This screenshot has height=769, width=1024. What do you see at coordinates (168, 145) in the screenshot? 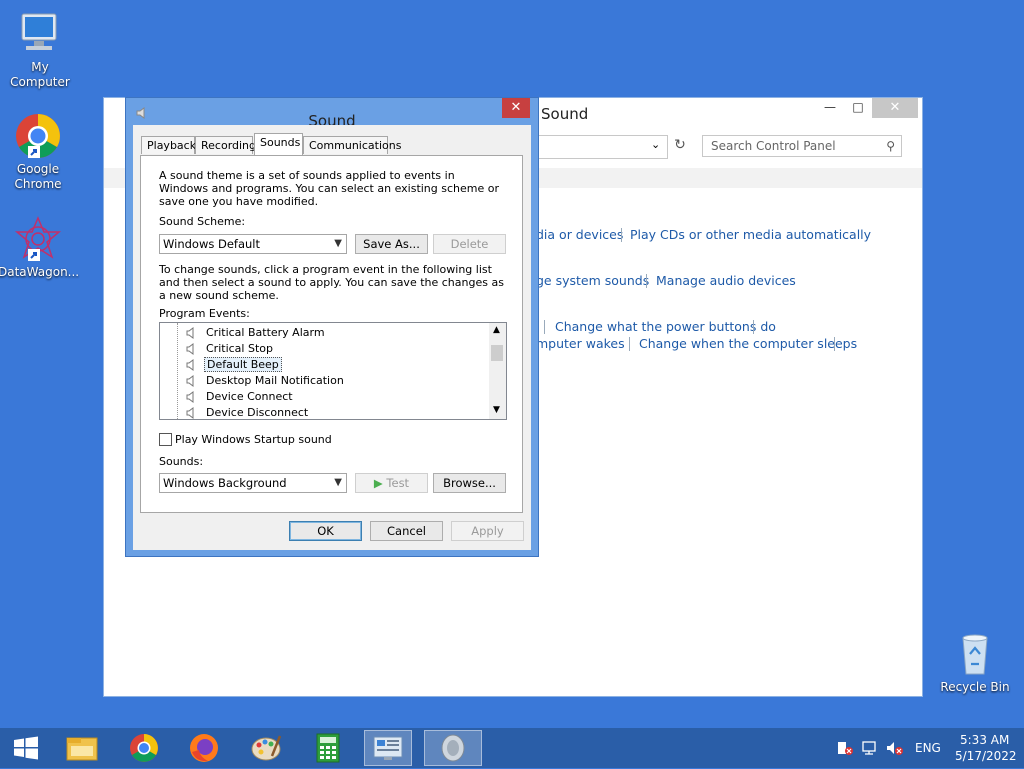
I see `tab-playback: Playback` at bounding box center [168, 145].